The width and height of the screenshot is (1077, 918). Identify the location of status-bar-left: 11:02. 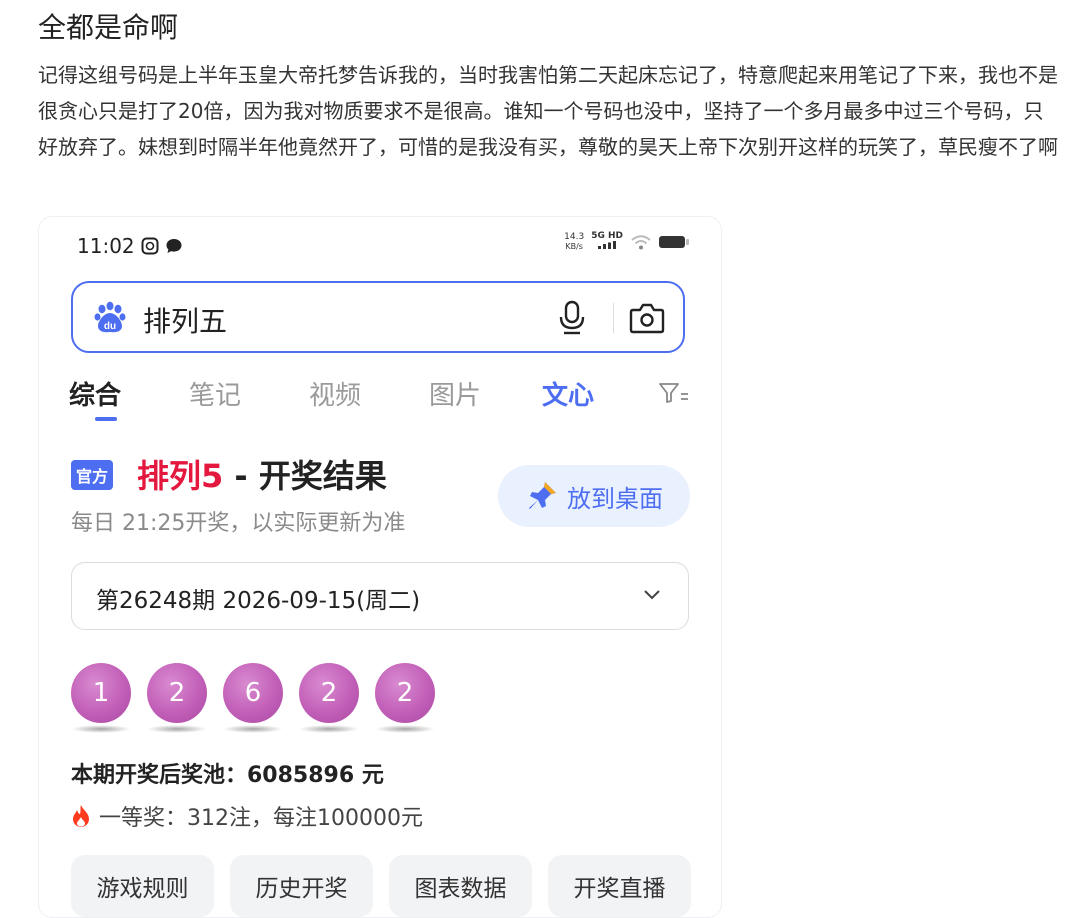
(130, 246).